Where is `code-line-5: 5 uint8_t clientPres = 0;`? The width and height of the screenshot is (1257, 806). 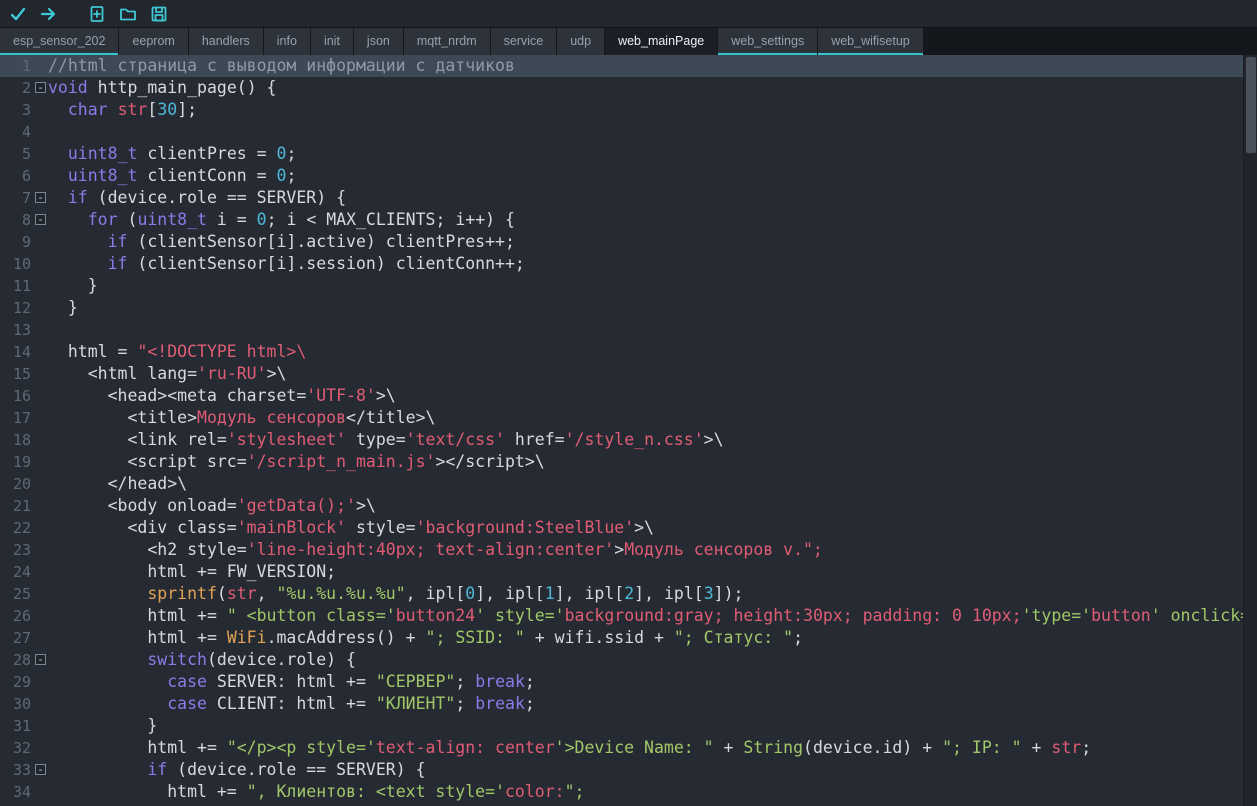 code-line-5: 5 uint8_t clientPres = 0; is located at coordinates (628, 154).